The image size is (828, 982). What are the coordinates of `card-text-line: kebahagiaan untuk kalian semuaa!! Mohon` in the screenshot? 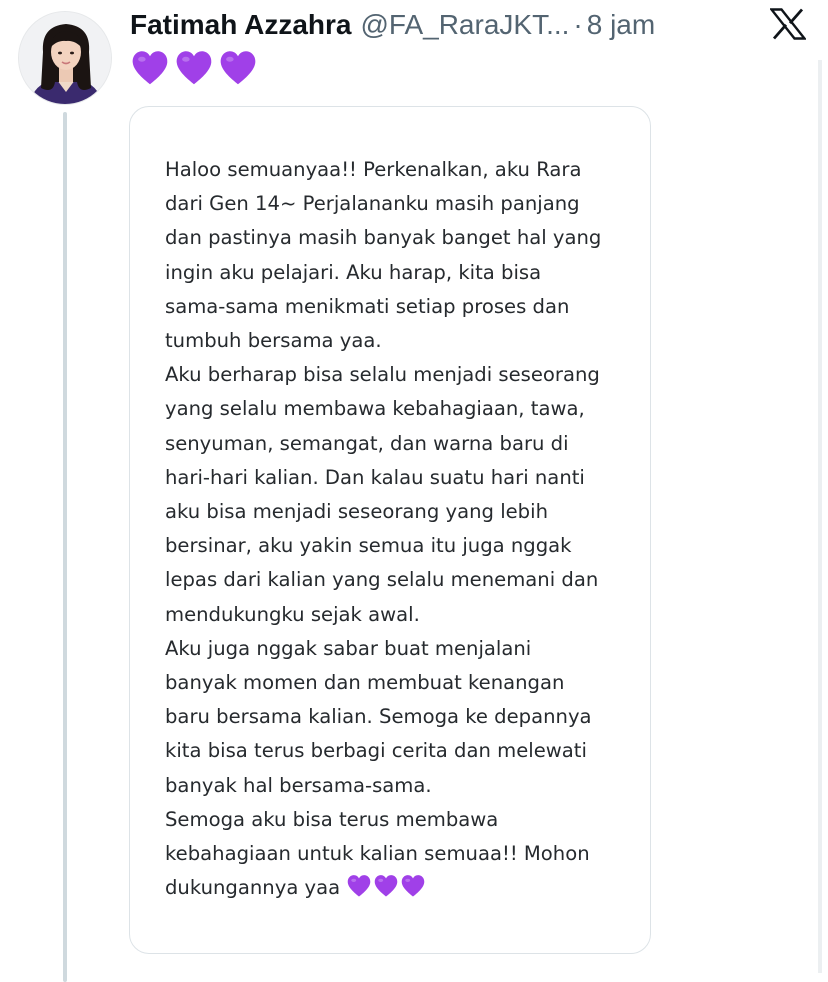 It's located at (377, 854).